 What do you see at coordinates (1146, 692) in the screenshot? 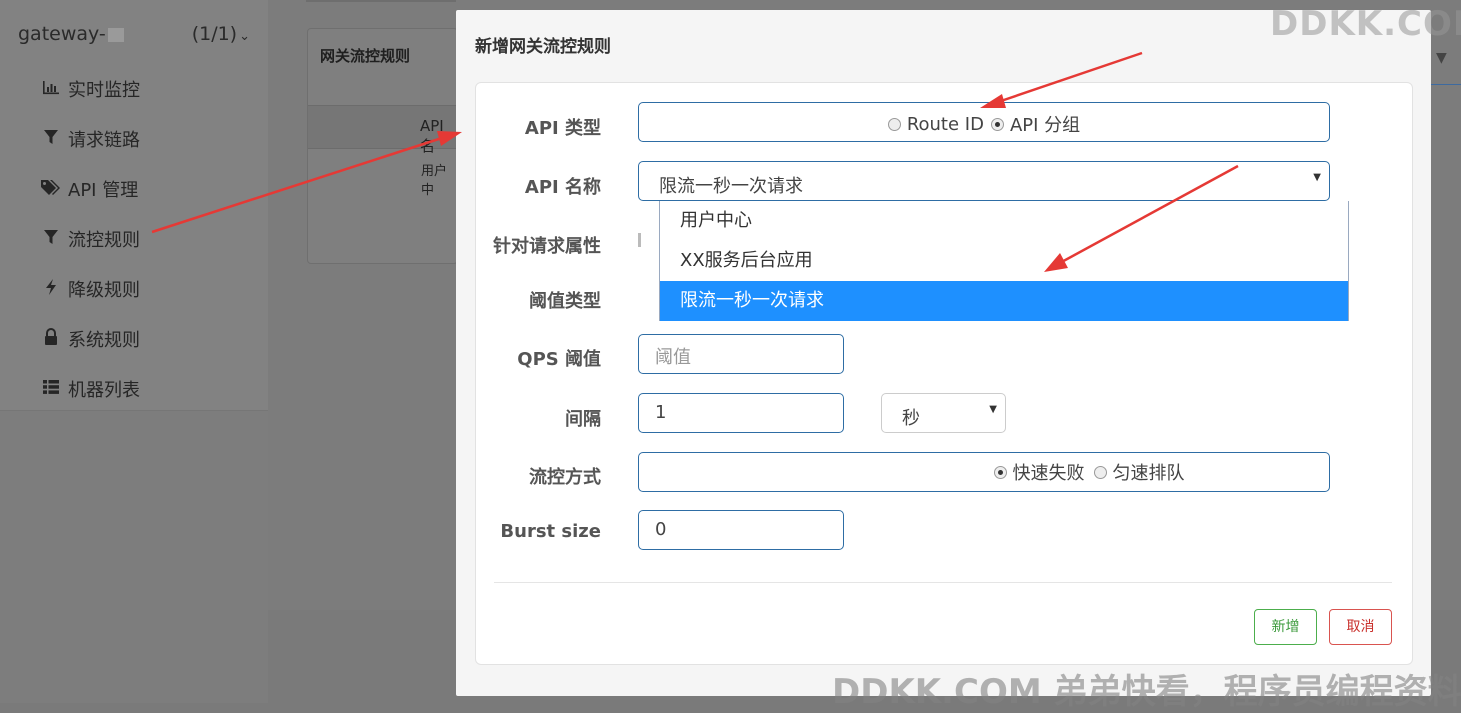
I see `watermark-bottom: DDKK.COM 弟弟快看，程序员编程资料` at bounding box center [1146, 692].